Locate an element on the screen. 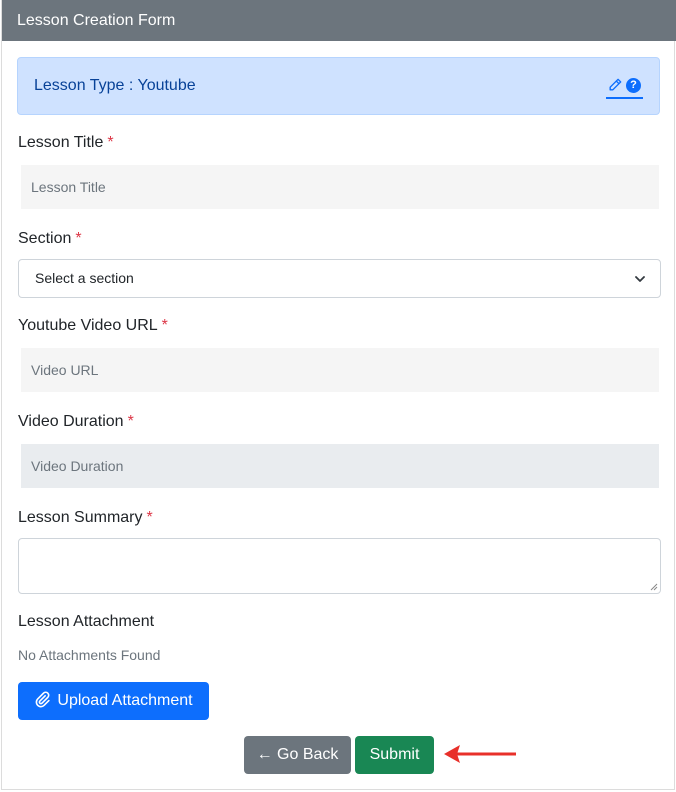  lesson-type-text: Lesson Type : Youtube is located at coordinates (115, 85).